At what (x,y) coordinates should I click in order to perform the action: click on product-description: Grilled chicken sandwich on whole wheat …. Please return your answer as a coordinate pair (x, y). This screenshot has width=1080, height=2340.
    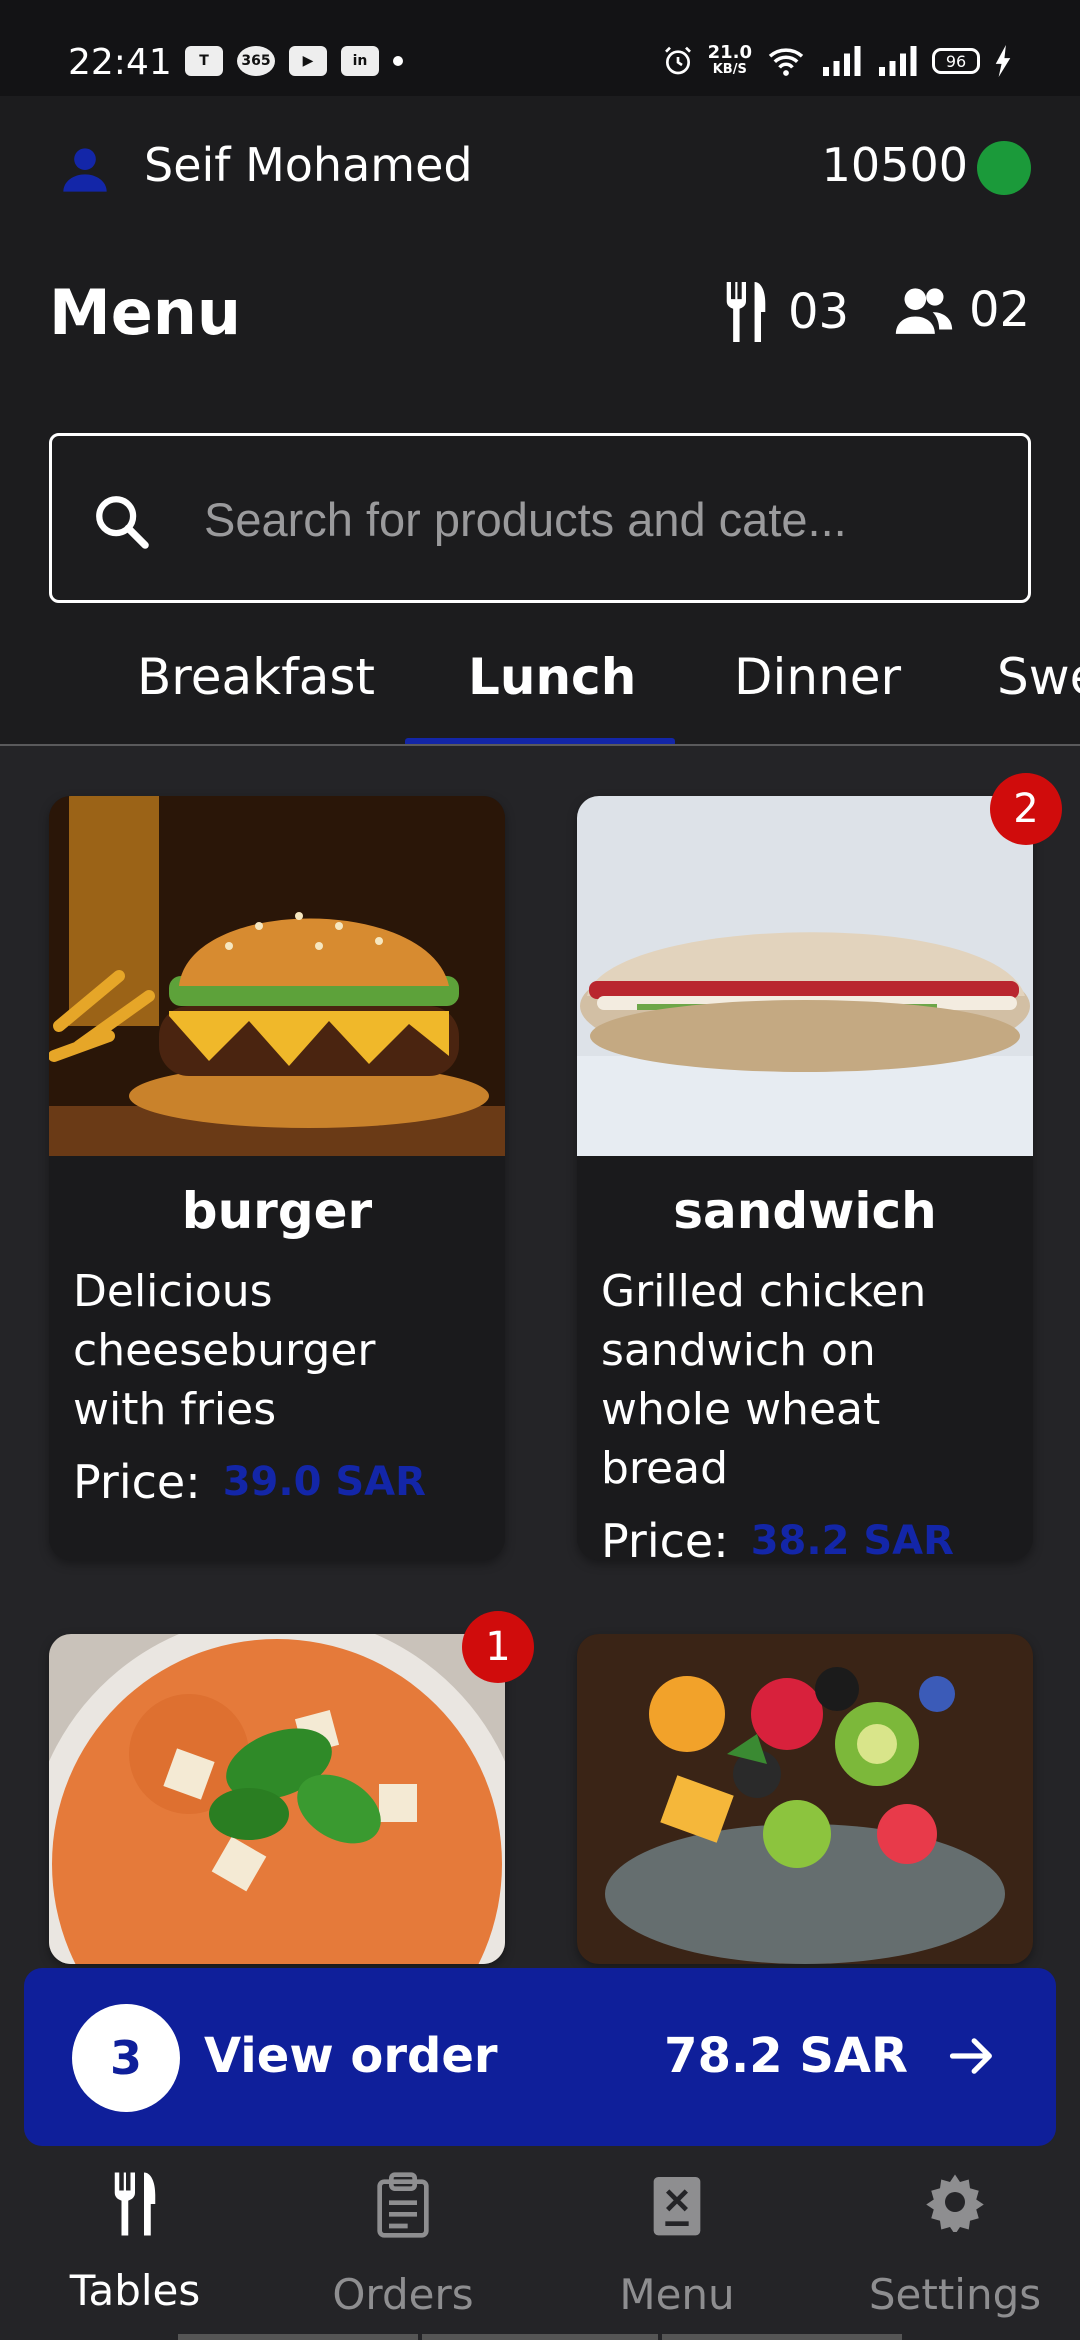
    Looking at the image, I should click on (764, 1380).